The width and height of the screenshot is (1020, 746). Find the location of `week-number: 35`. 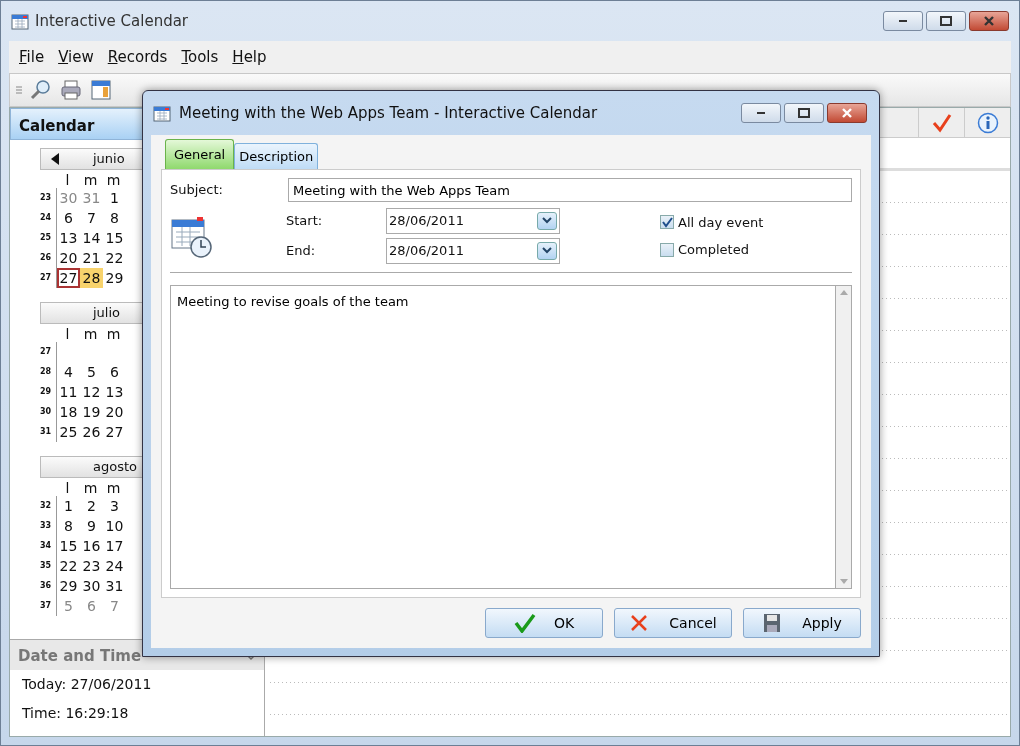

week-number: 35 is located at coordinates (46, 566).